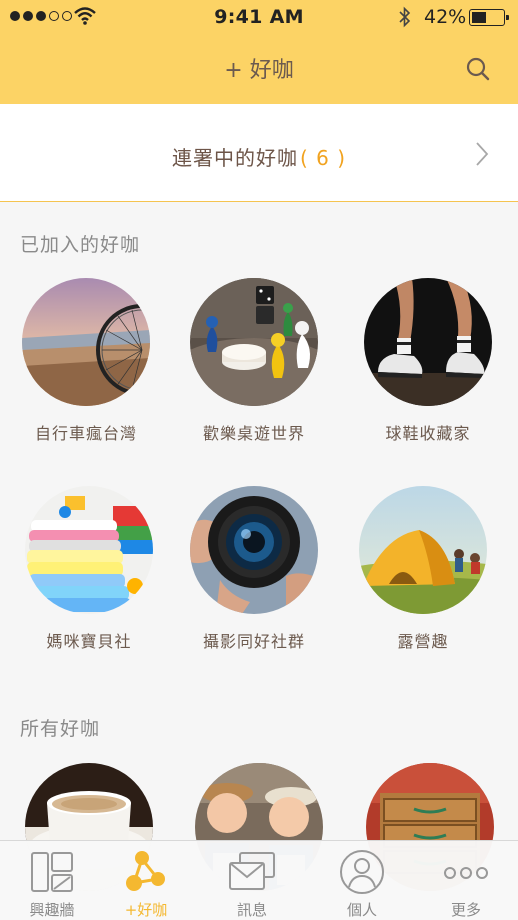 The image size is (518, 920). Describe the element at coordinates (465, 910) in the screenshot. I see `tab-label: 更多` at that location.